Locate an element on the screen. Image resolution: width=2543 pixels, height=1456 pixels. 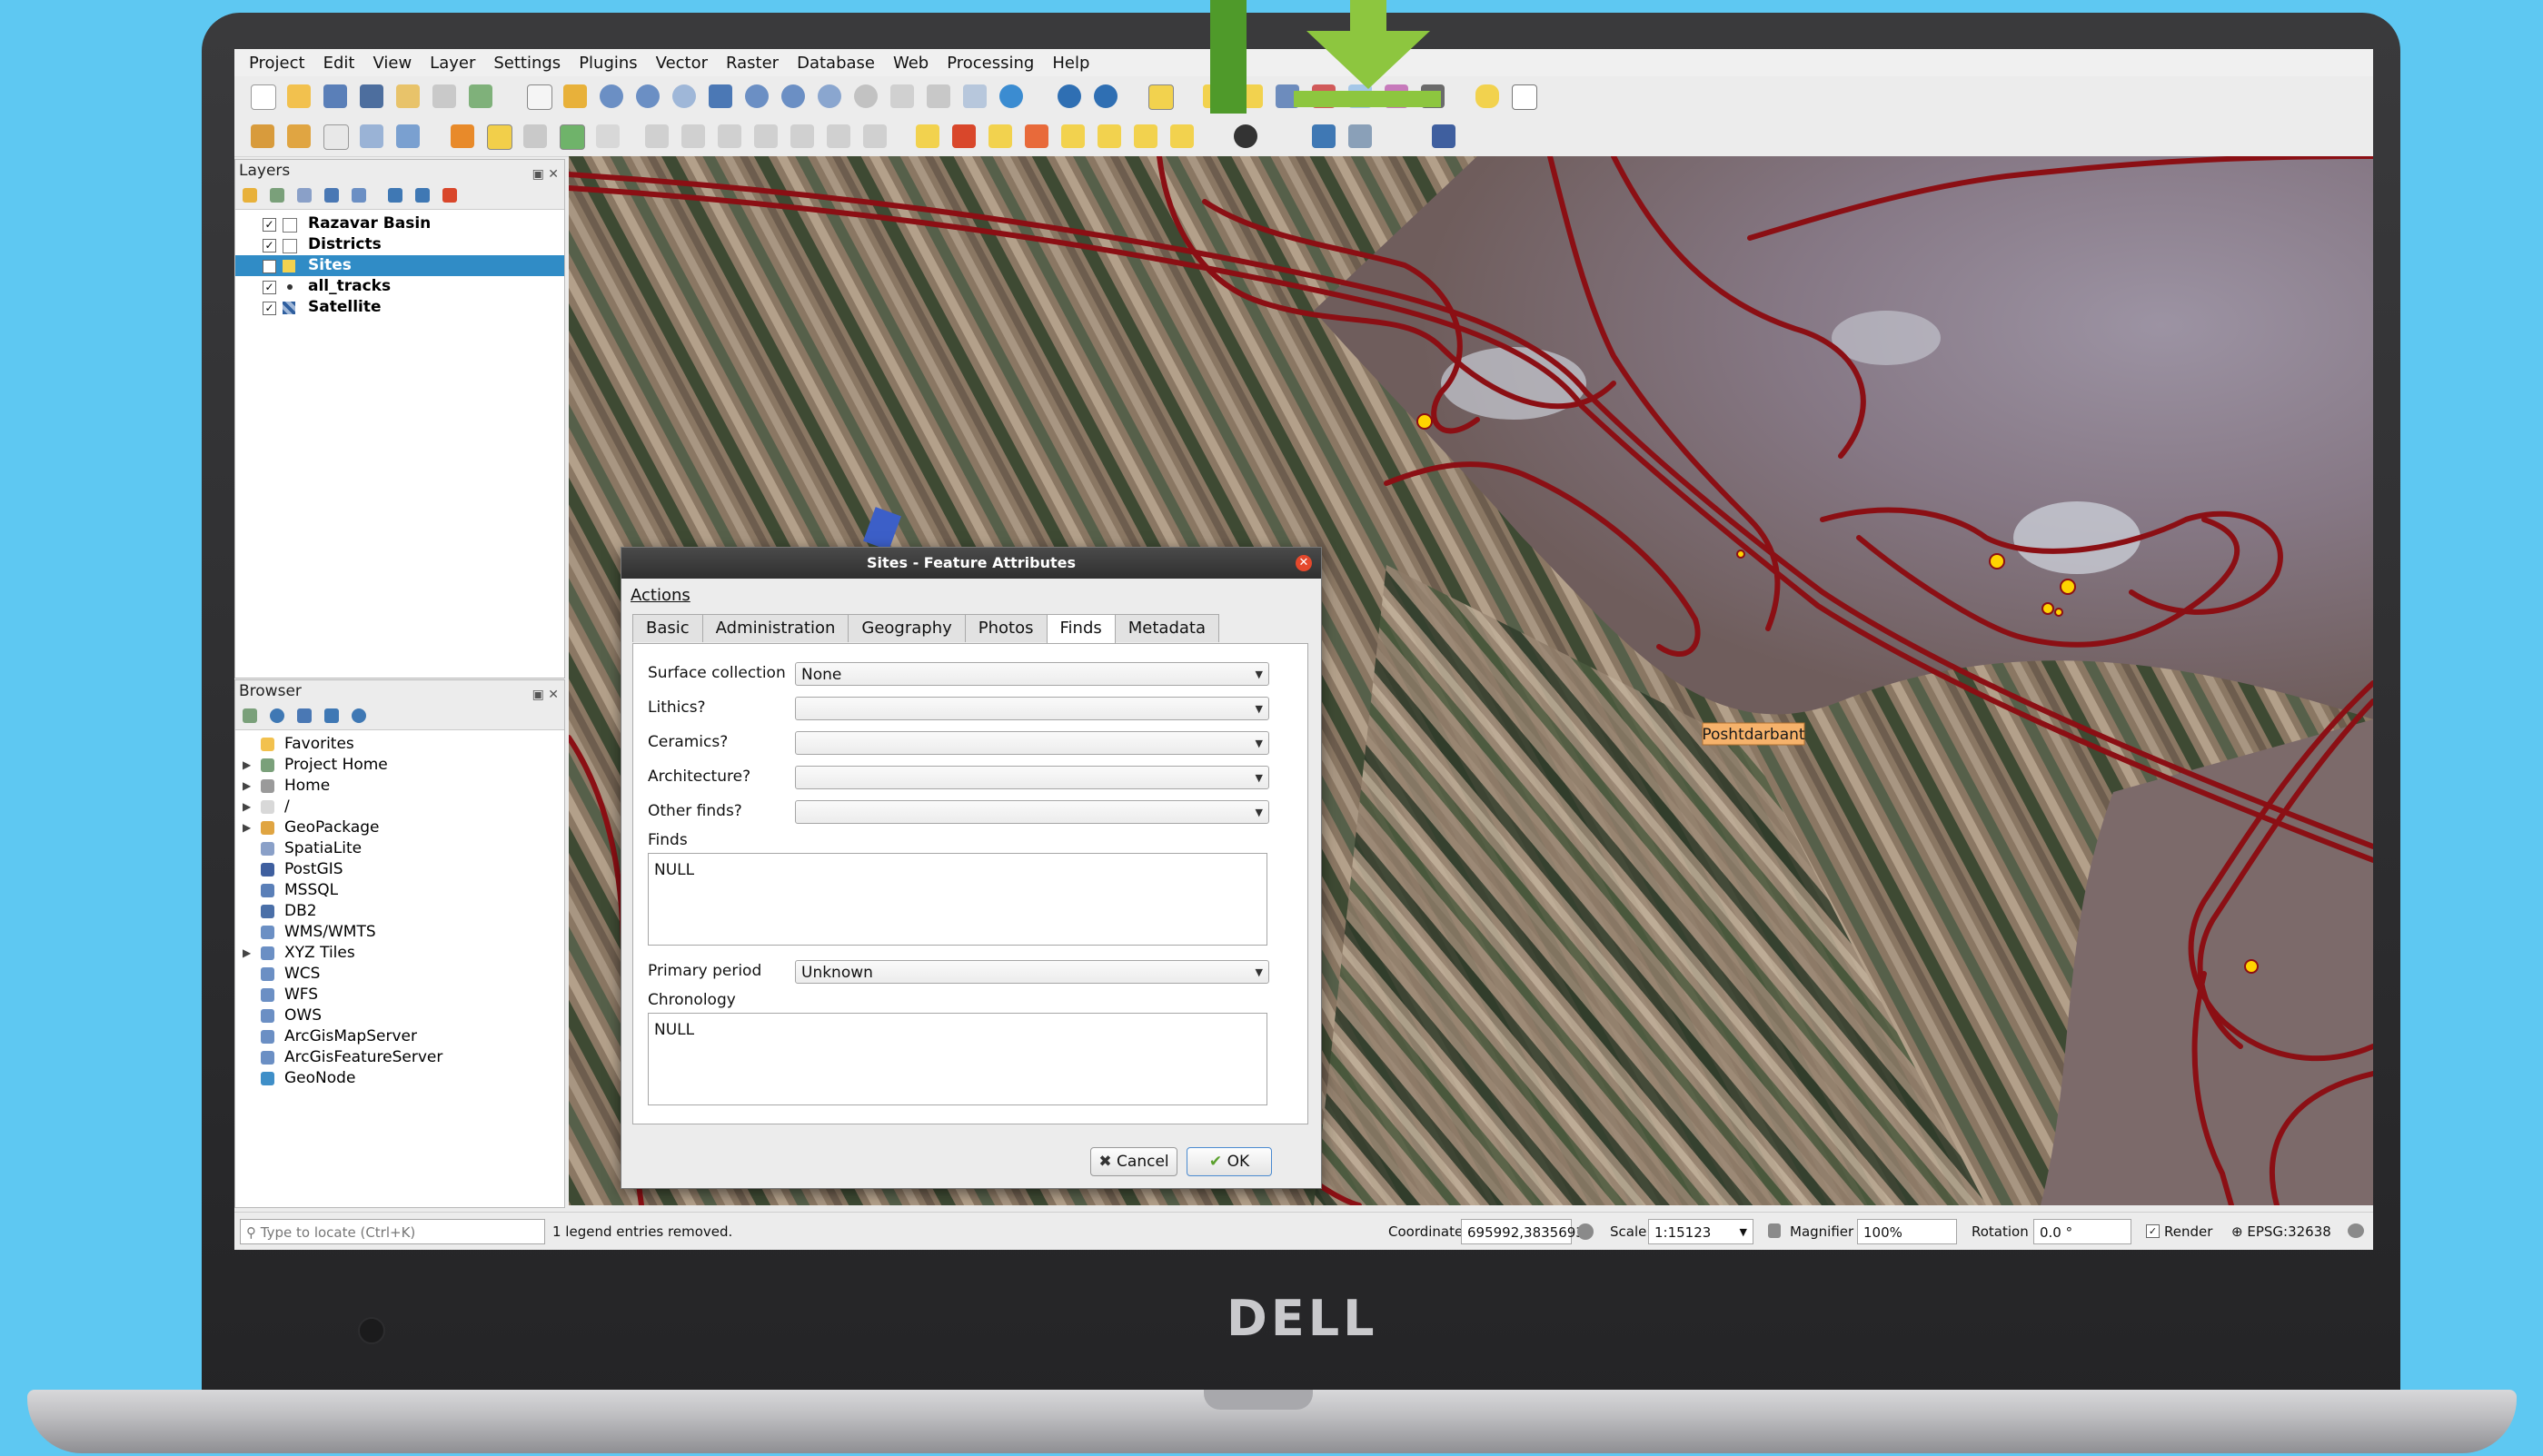
annotation-overlay is located at coordinates (1325, 57).